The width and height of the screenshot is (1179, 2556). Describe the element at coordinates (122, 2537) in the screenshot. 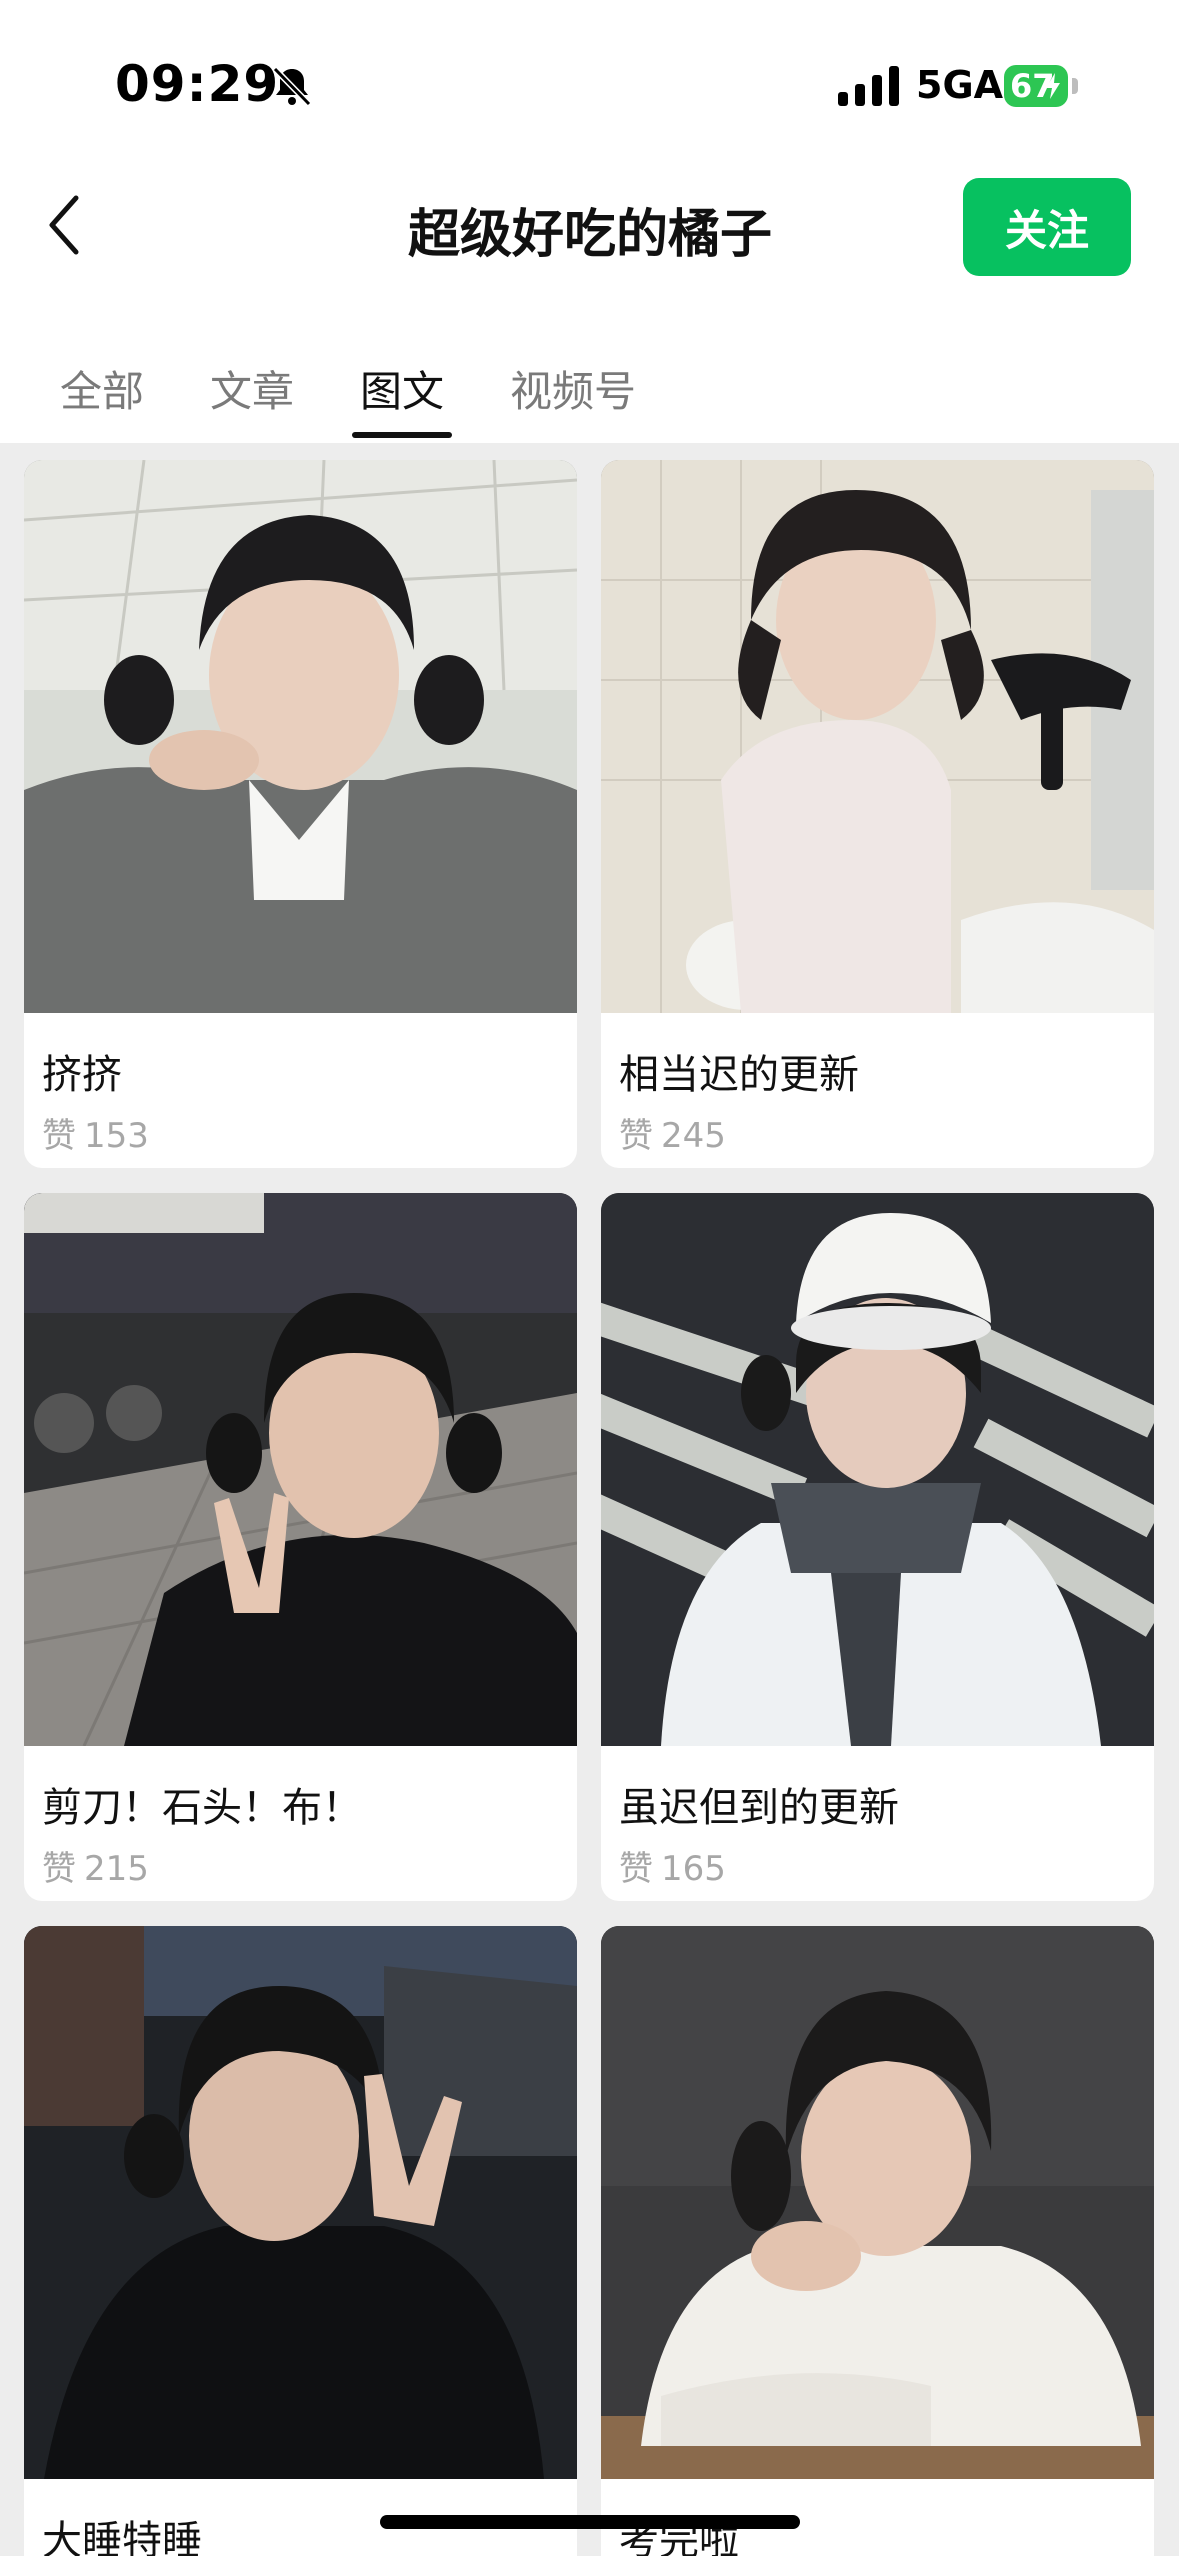

I see `post-title: 大睡特睡` at that location.